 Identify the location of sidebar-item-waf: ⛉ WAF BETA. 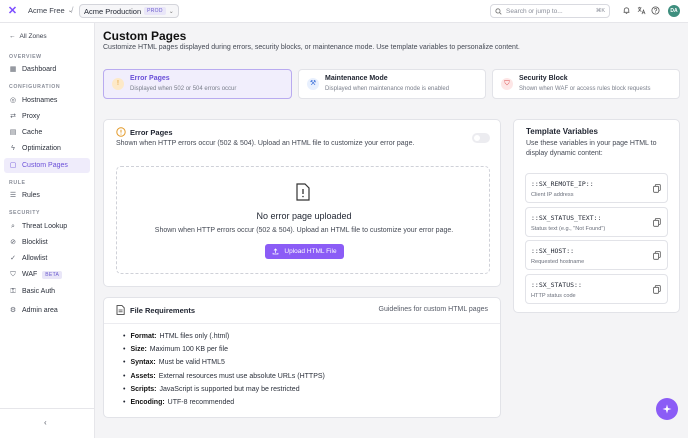
(47, 274).